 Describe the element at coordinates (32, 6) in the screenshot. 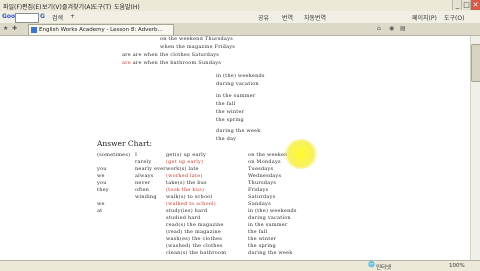

I see `menu-edit: 편집(E)` at that location.